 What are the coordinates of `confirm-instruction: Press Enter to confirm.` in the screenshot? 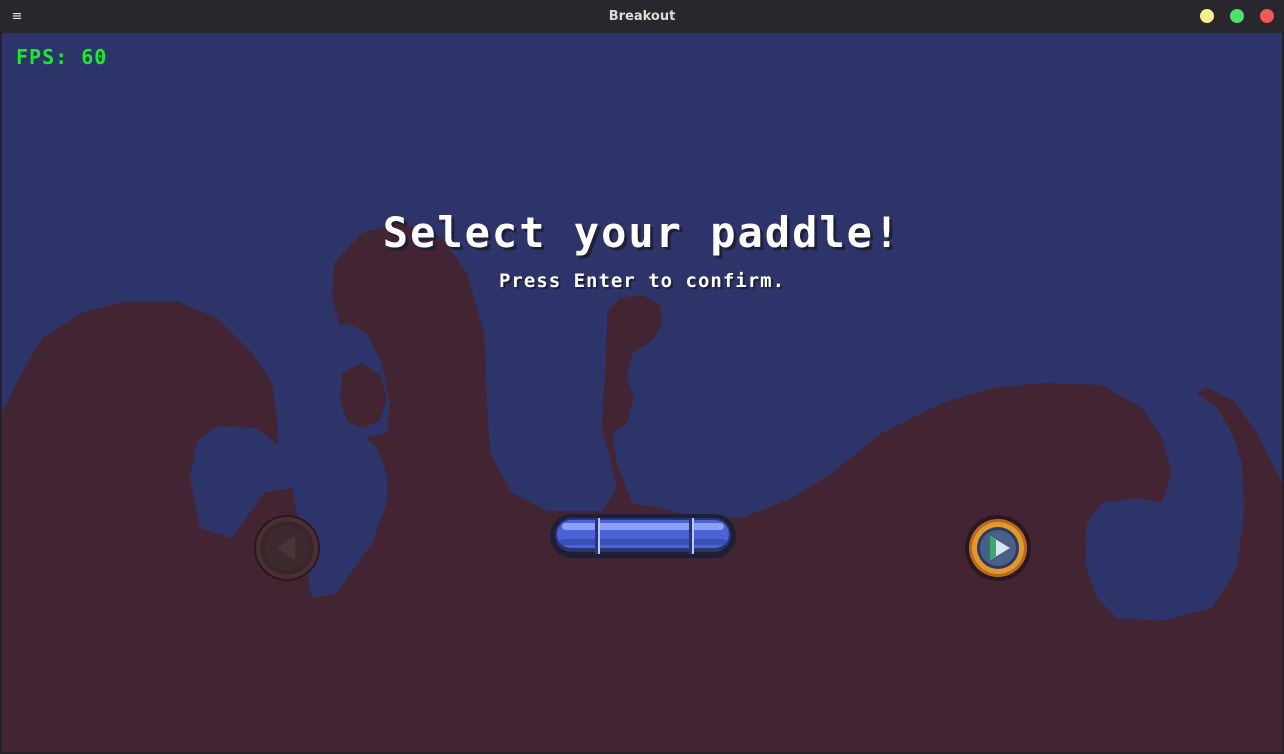 It's located at (642, 281).